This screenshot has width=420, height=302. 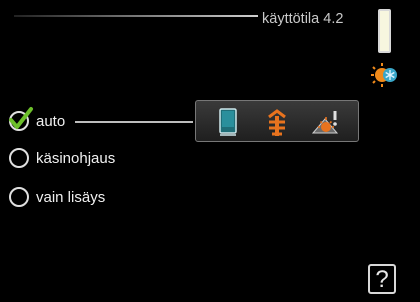 I want to click on menu-scroll-indicator, so click(x=384, y=31).